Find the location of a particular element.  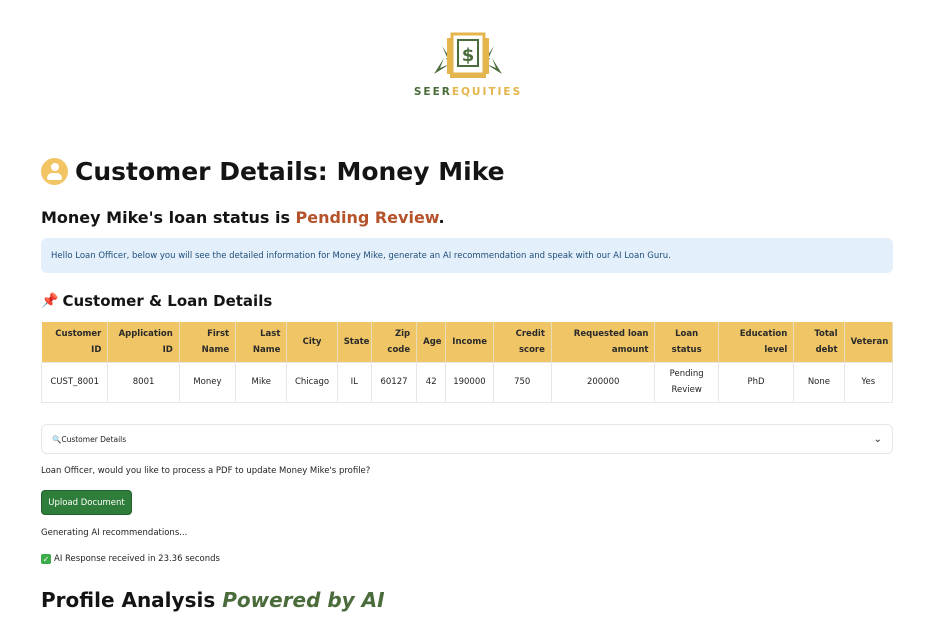

column-header: Customer ID is located at coordinates (75, 342).